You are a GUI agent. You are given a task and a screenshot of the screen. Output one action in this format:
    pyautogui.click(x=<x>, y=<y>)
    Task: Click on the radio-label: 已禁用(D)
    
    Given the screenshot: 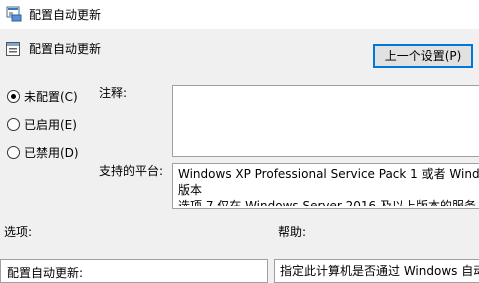 What is the action you would take?
    pyautogui.click(x=51, y=152)
    